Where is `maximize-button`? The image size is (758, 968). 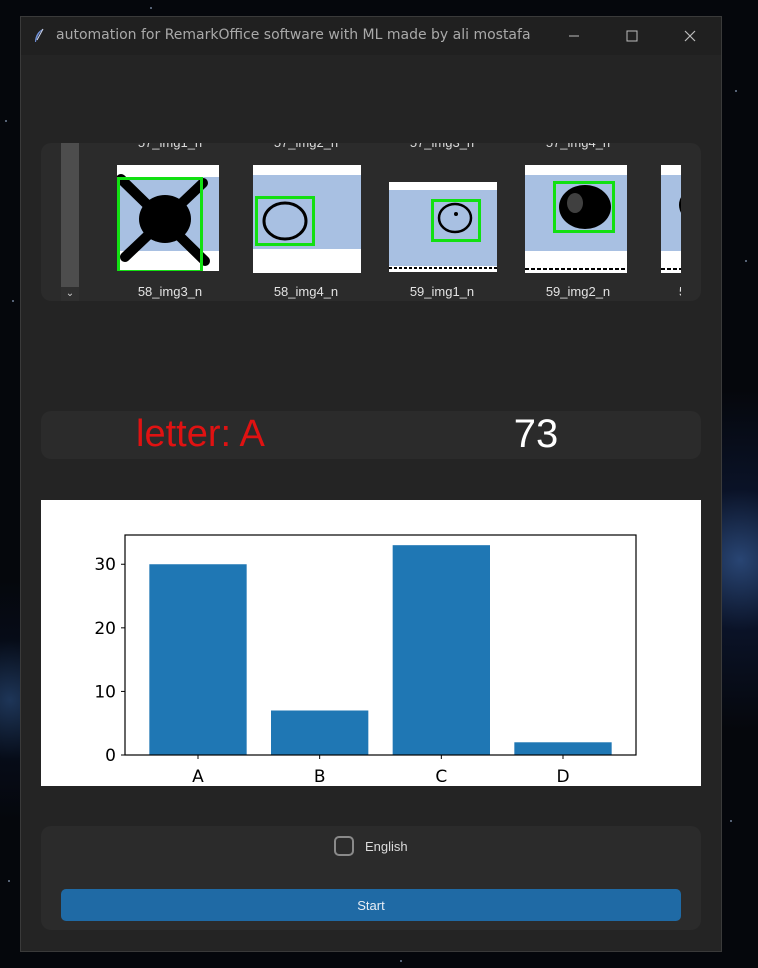
maximize-button is located at coordinates (632, 36).